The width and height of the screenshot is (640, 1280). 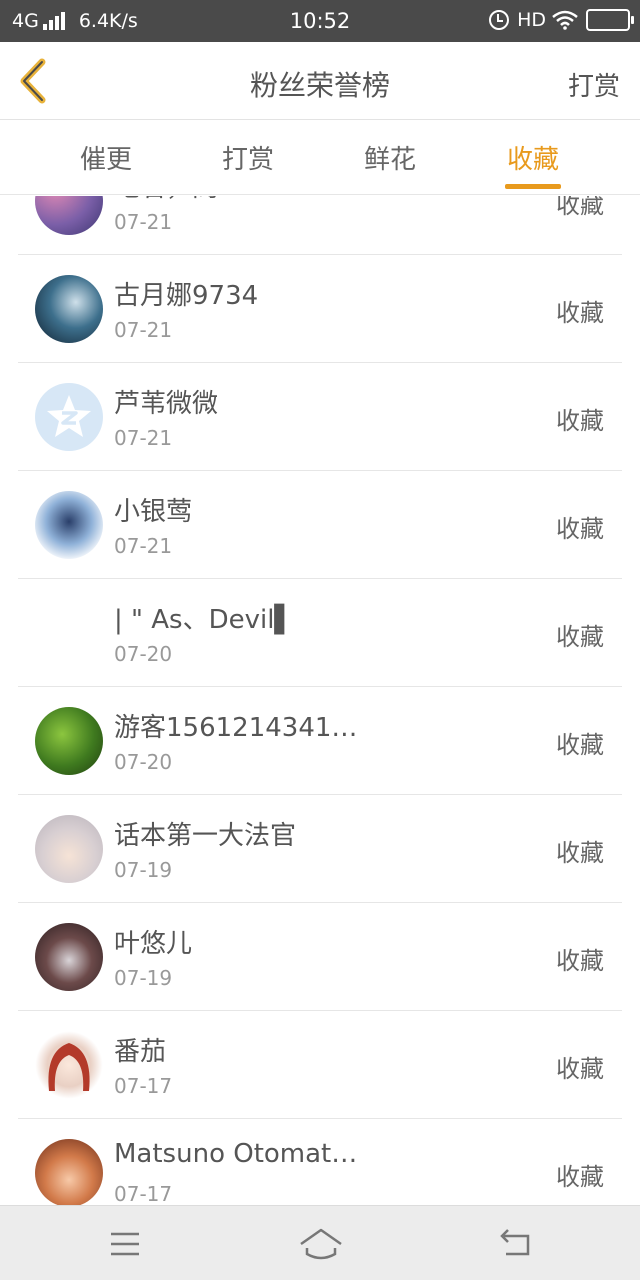 I want to click on menu-button, so click(x=125, y=1244).